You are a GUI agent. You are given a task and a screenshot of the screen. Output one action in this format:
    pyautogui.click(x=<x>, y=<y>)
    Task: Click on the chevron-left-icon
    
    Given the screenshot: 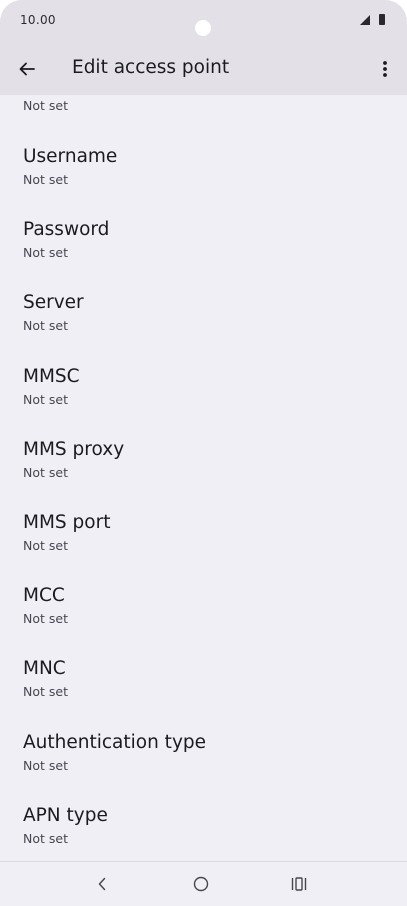 What is the action you would take?
    pyautogui.click(x=102, y=884)
    